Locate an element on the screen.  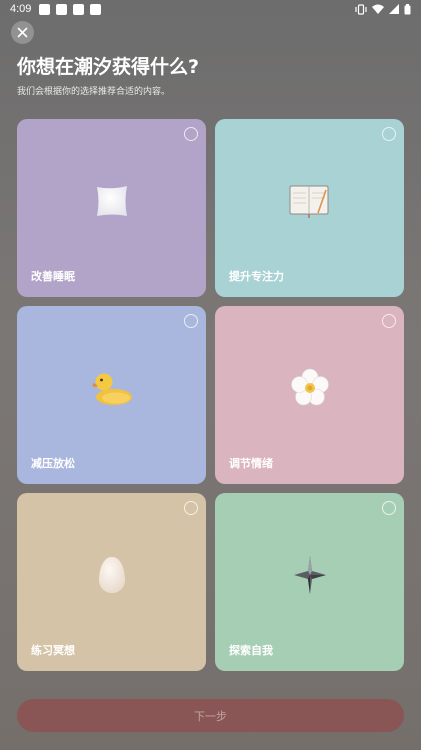
status-bar: 4:09 is located at coordinates (210, 9).